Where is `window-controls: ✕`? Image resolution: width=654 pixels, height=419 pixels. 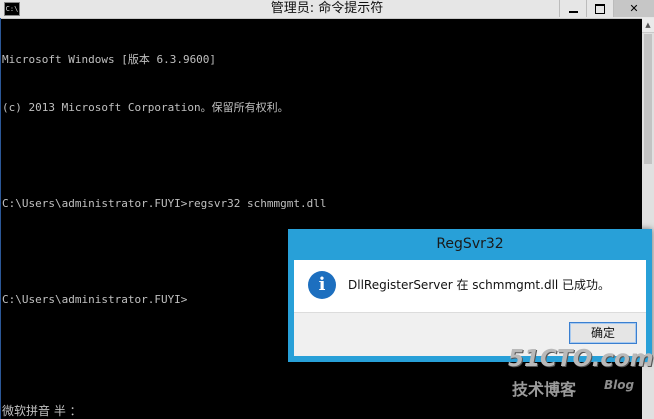 window-controls: ✕ is located at coordinates (606, 9).